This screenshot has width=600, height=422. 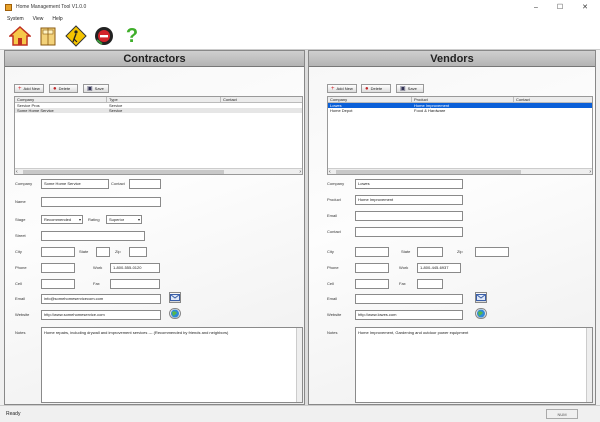 I want to click on email-icon, so click(x=175, y=297).